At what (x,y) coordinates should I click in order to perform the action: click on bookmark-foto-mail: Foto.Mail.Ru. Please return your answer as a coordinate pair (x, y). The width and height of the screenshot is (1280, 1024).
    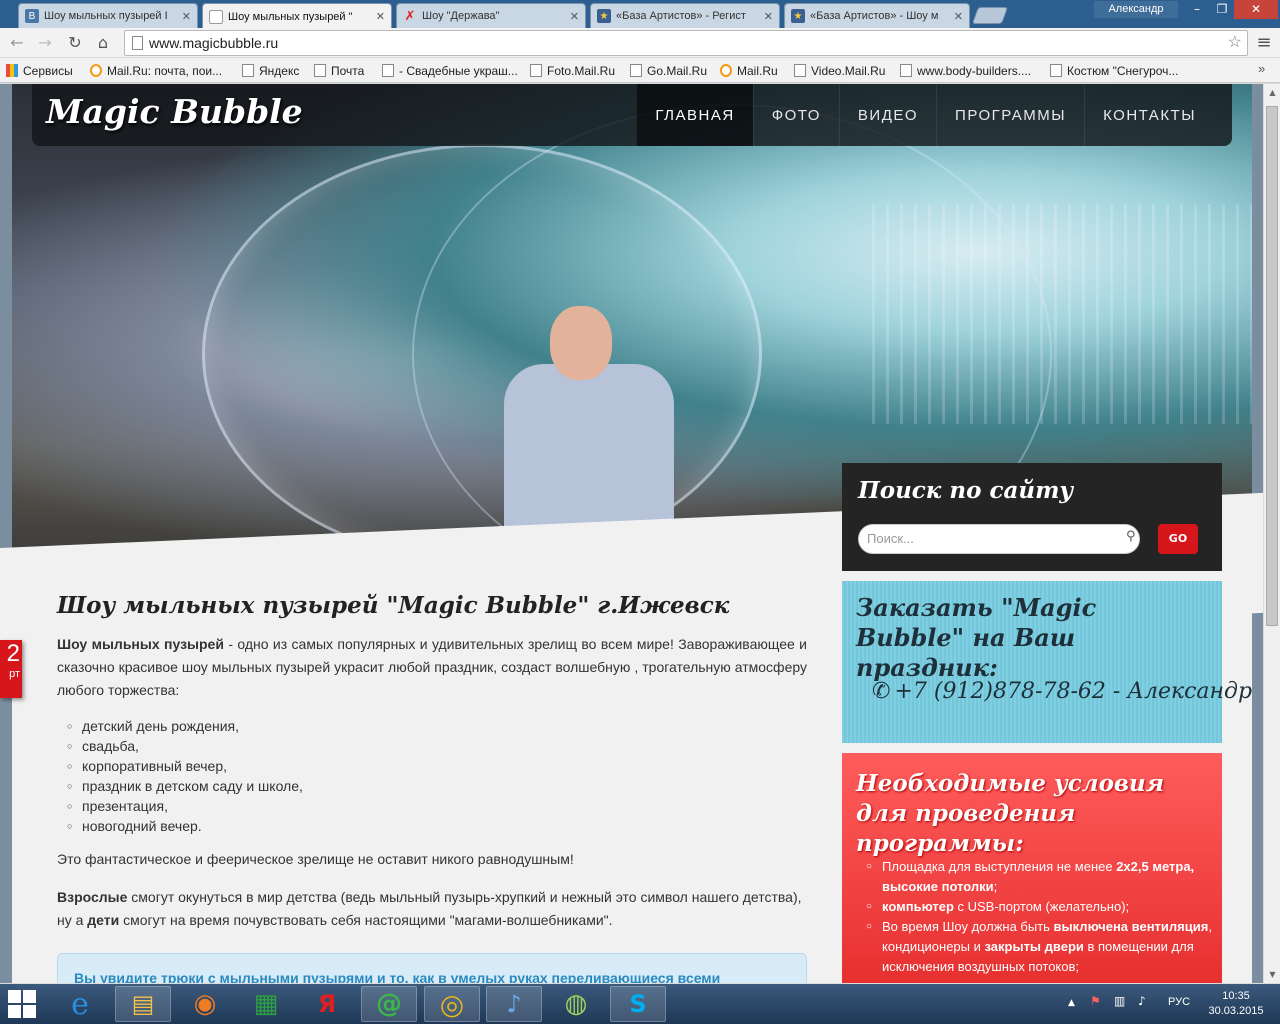
    Looking at the image, I should click on (572, 70).